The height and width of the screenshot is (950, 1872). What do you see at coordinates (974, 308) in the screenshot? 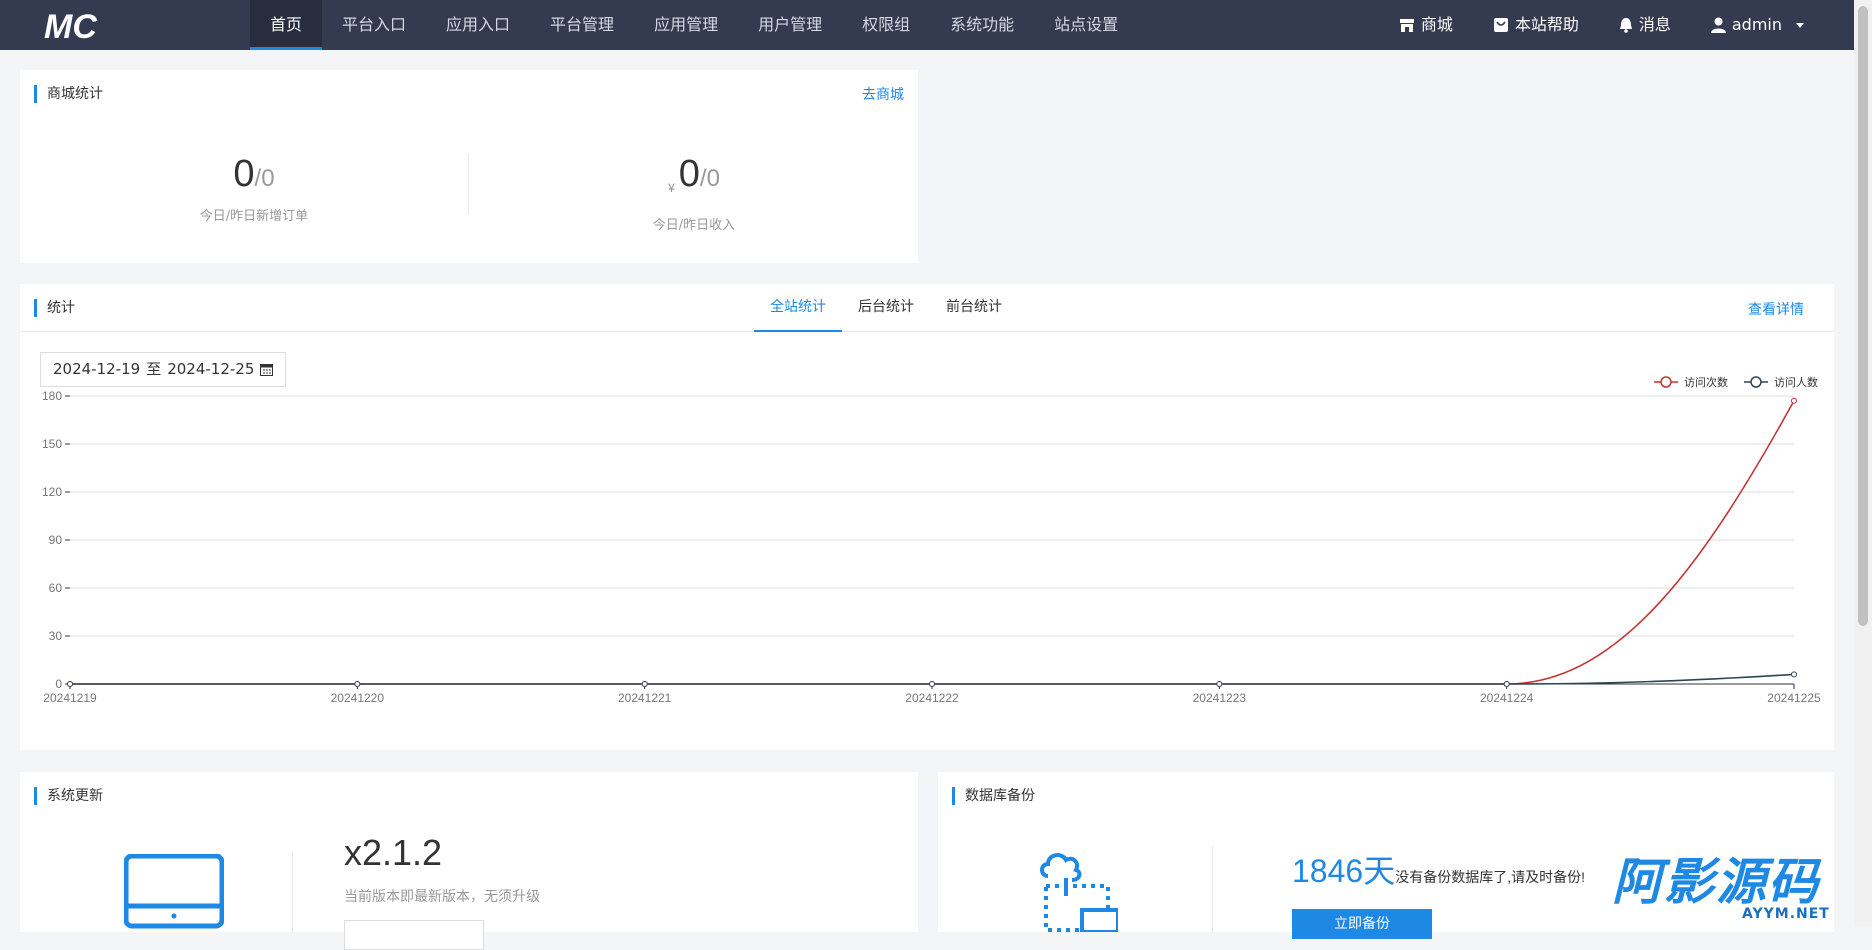
I see `tab-frontend-stats: 前台统计` at bounding box center [974, 308].